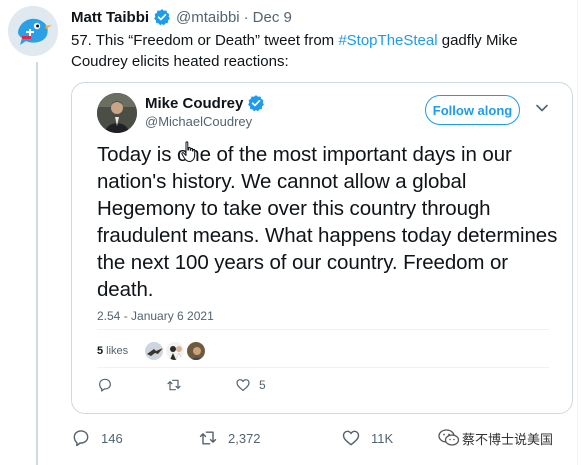 The width and height of the screenshot is (581, 465). I want to click on wechat-icon, so click(449, 437).